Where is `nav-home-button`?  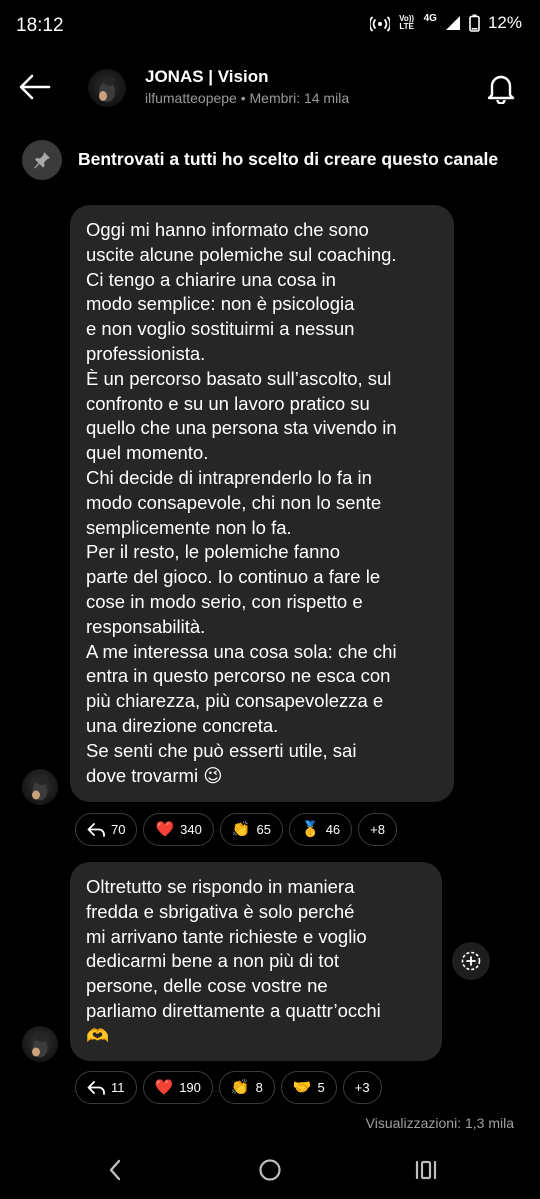 nav-home-button is located at coordinates (270, 1170).